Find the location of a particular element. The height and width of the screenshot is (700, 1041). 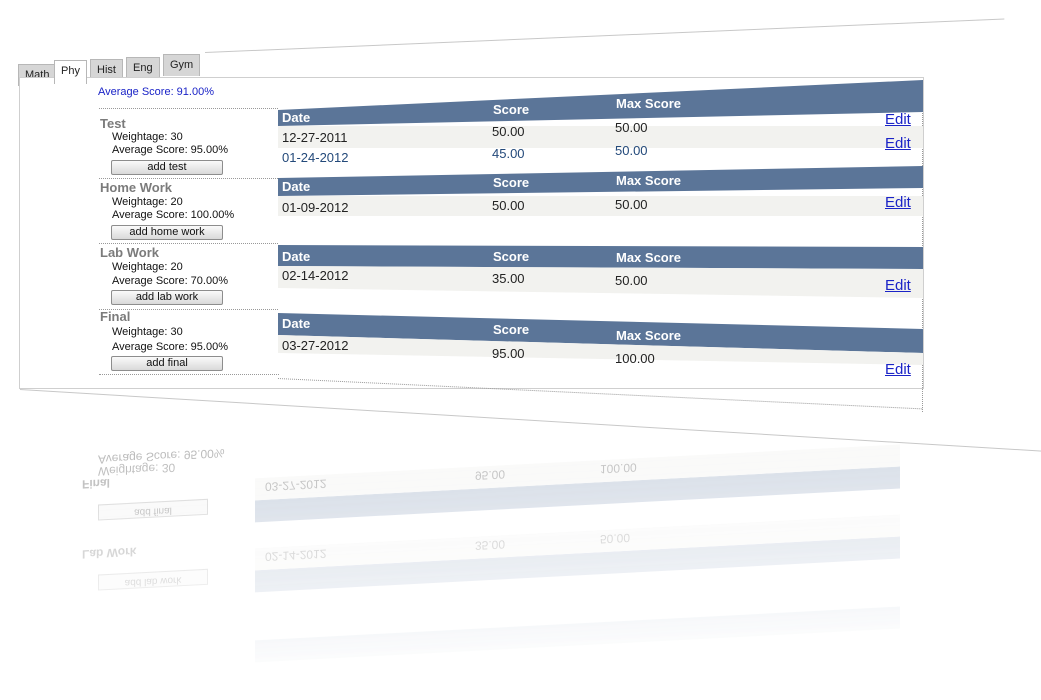

section-title: Home Work is located at coordinates (136, 187).